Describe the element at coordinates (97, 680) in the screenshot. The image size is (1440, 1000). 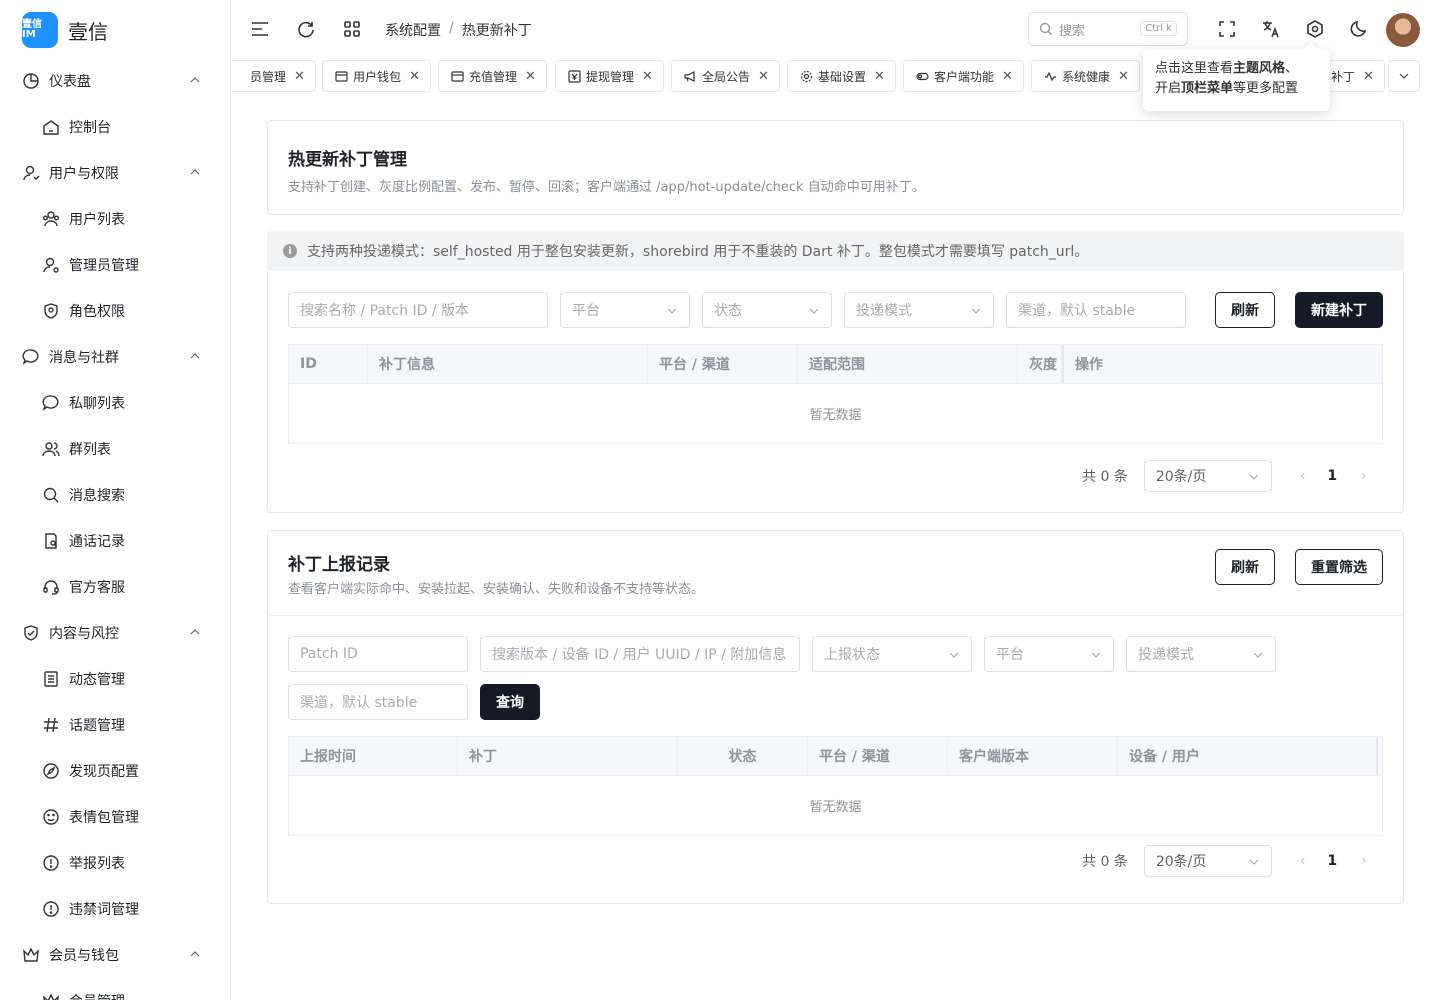
I see `sidebar-item-label: 动态管理` at that location.